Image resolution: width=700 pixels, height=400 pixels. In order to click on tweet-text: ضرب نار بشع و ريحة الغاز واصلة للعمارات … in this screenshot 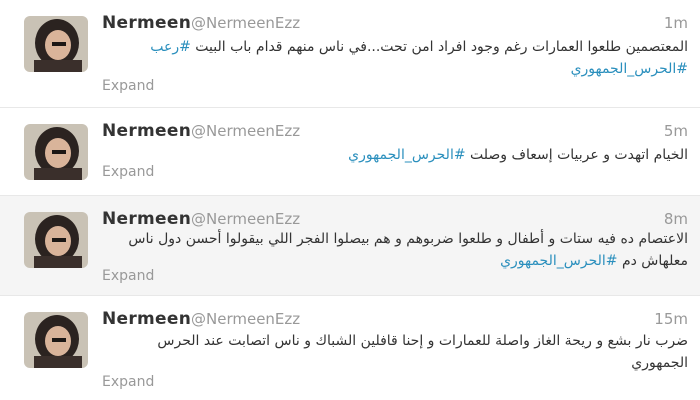, I will do `click(394, 352)`.